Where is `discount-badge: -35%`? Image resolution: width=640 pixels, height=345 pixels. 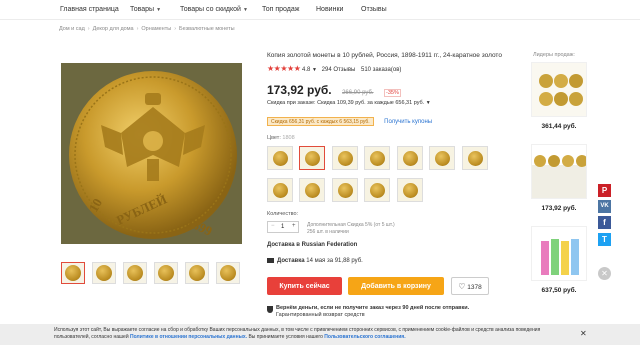
discount-badge: -35% is located at coordinates (392, 93).